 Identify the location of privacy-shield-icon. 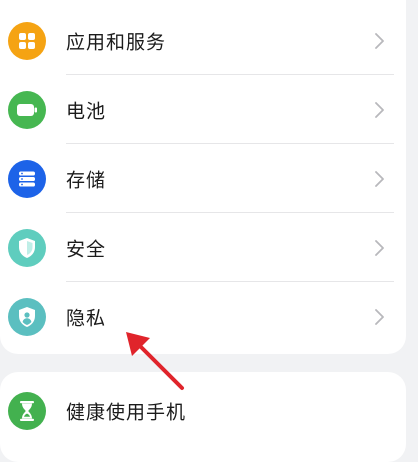
(27, 316).